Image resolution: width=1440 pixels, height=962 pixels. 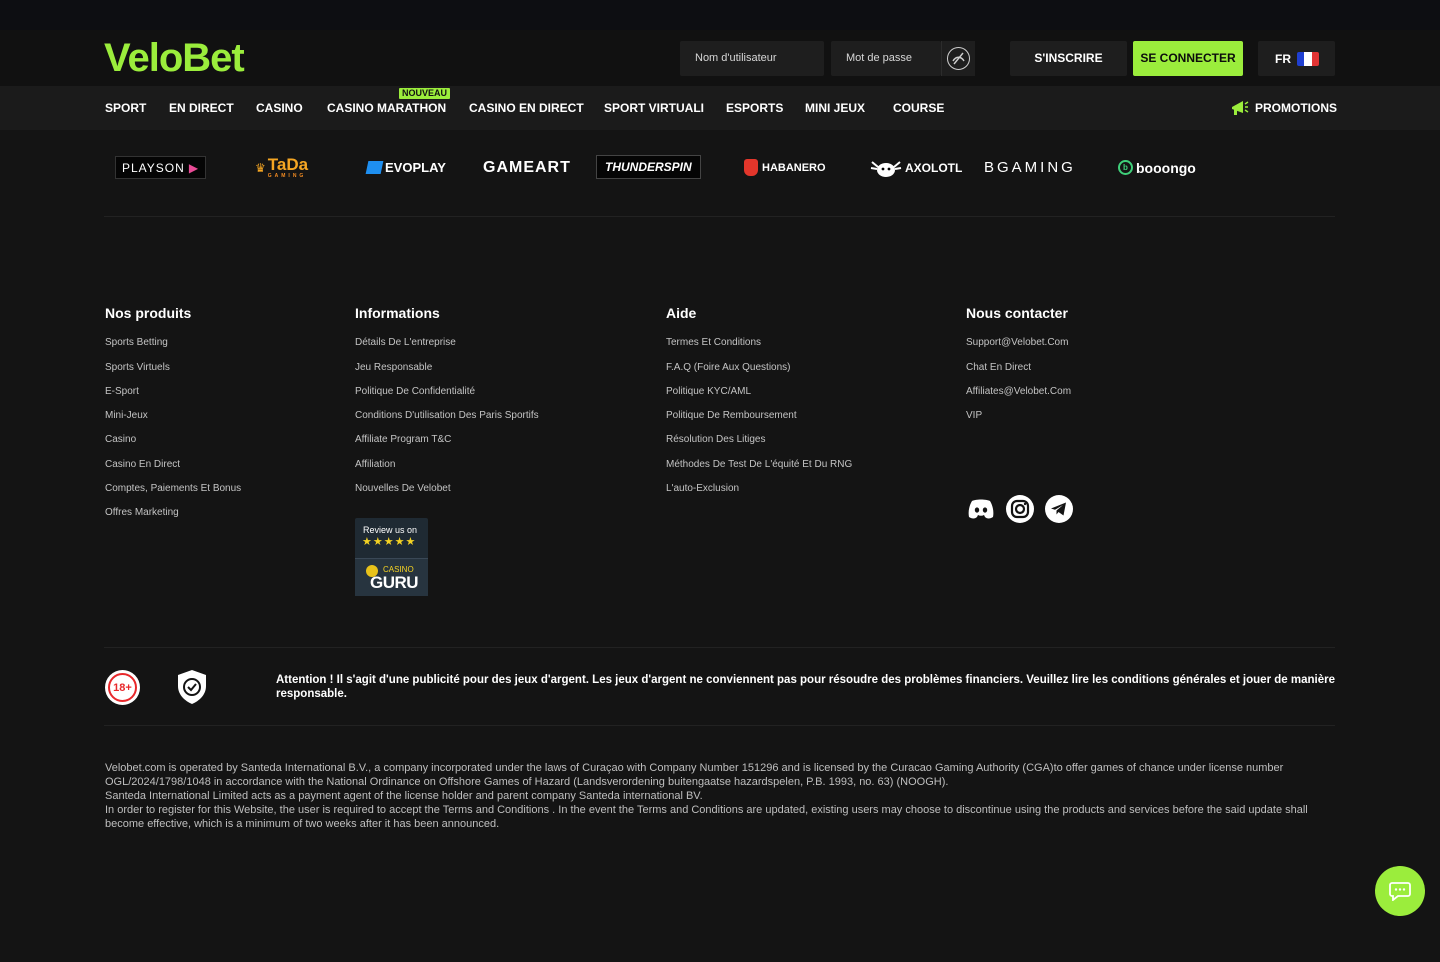 I want to click on new-badge: NOUVEAU, so click(x=425, y=93).